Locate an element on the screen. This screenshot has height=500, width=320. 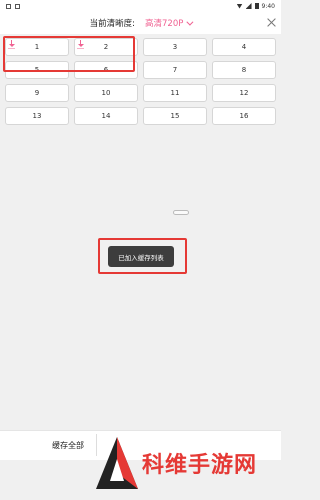
episode-button: 4 is located at coordinates (244, 47).